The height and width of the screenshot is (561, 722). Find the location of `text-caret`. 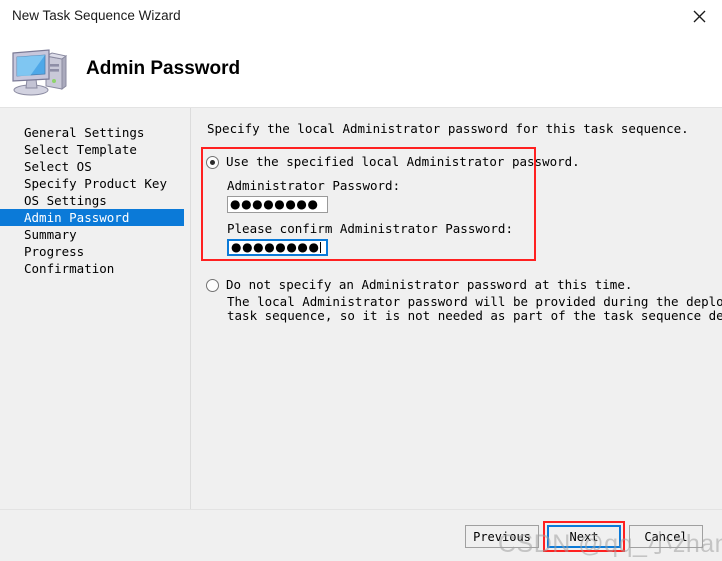

text-caret is located at coordinates (320, 247).